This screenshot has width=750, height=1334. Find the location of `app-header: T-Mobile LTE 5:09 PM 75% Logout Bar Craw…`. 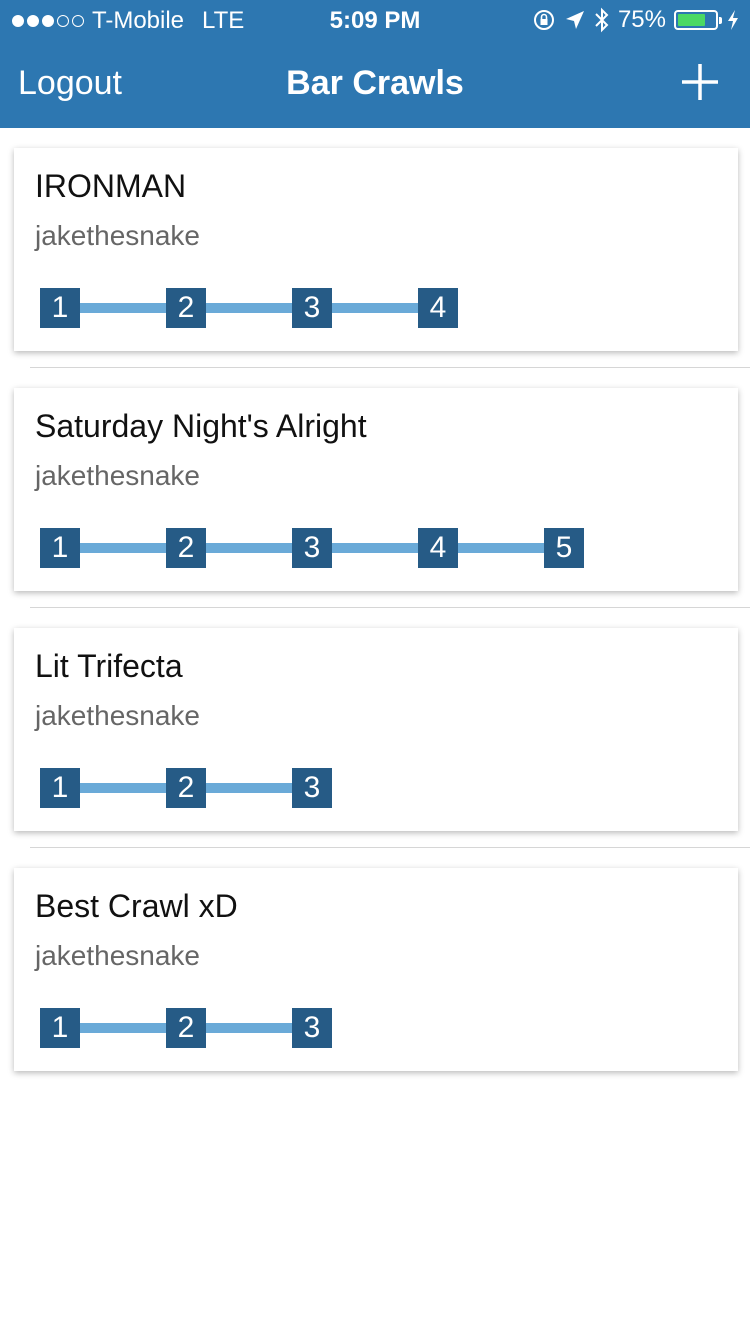

app-header: T-Mobile LTE 5:09 PM 75% Logout Bar Craw… is located at coordinates (375, 64).